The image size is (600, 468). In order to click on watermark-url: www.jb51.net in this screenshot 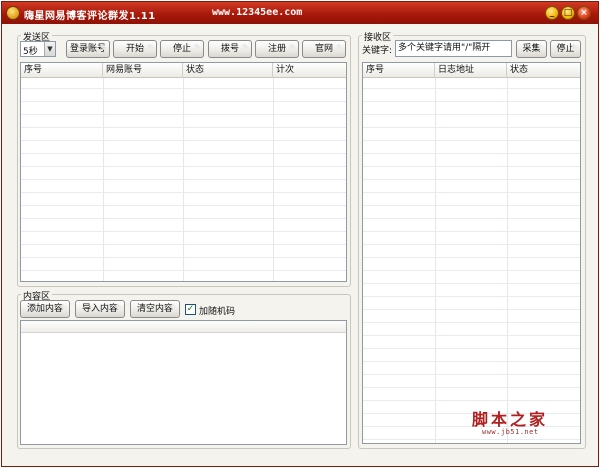, I will do `click(510, 432)`.